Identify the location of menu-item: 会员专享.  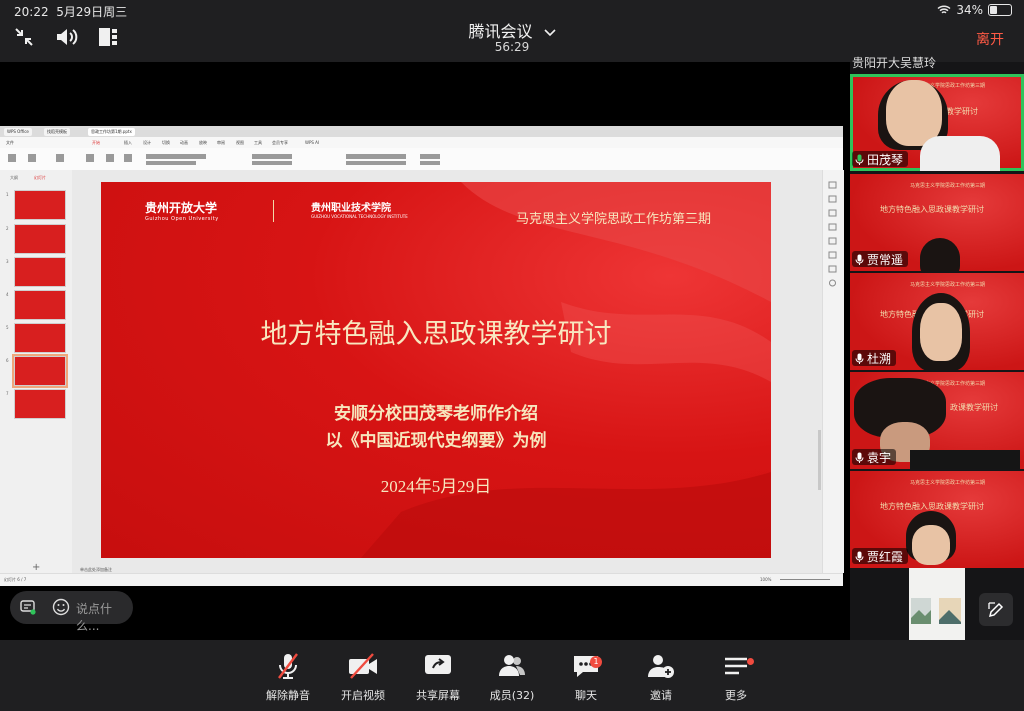
(280, 143).